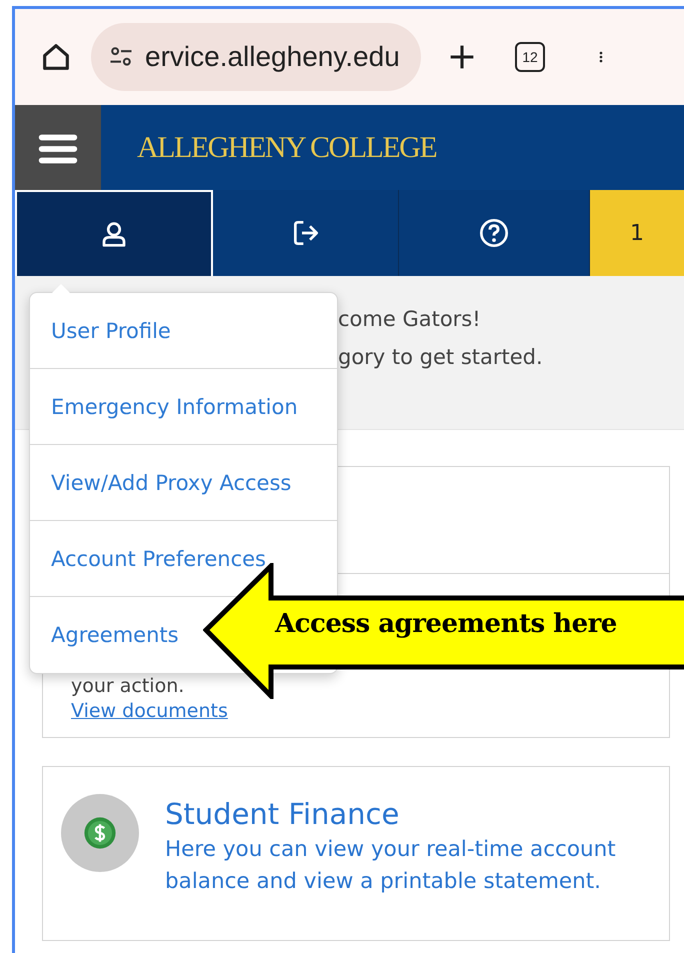 This screenshot has width=684, height=953. What do you see at coordinates (494, 233) in the screenshot?
I see `help-icon` at bounding box center [494, 233].